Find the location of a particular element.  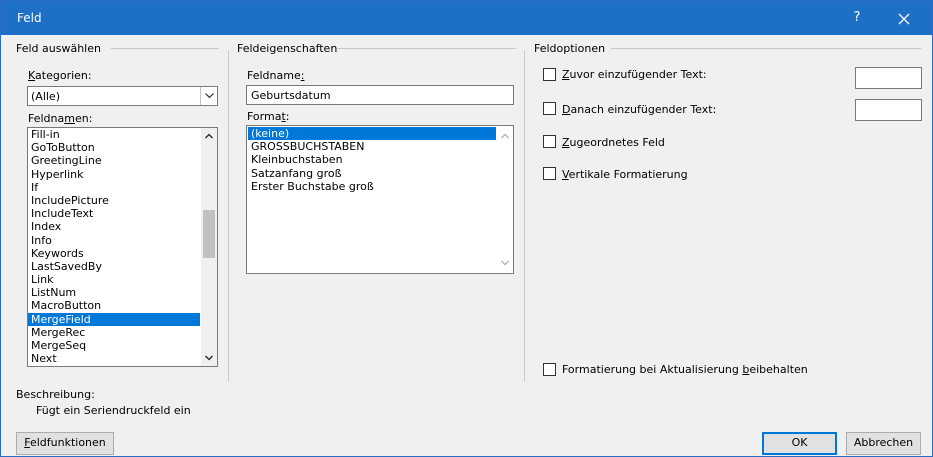

fieldname-item: ListNum is located at coordinates (114, 292).